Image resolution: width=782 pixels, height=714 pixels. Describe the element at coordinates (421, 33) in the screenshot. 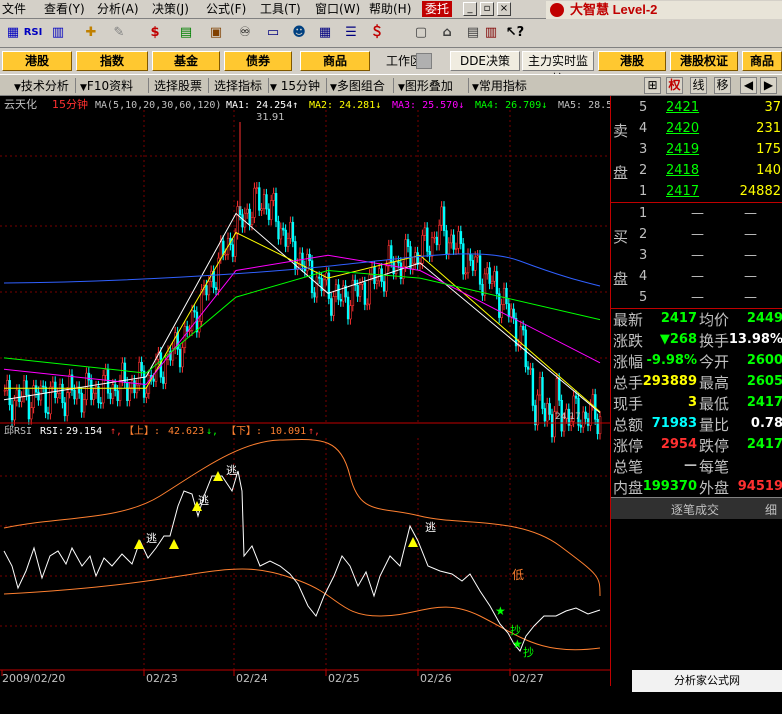

I see `window-icon: ▢` at that location.